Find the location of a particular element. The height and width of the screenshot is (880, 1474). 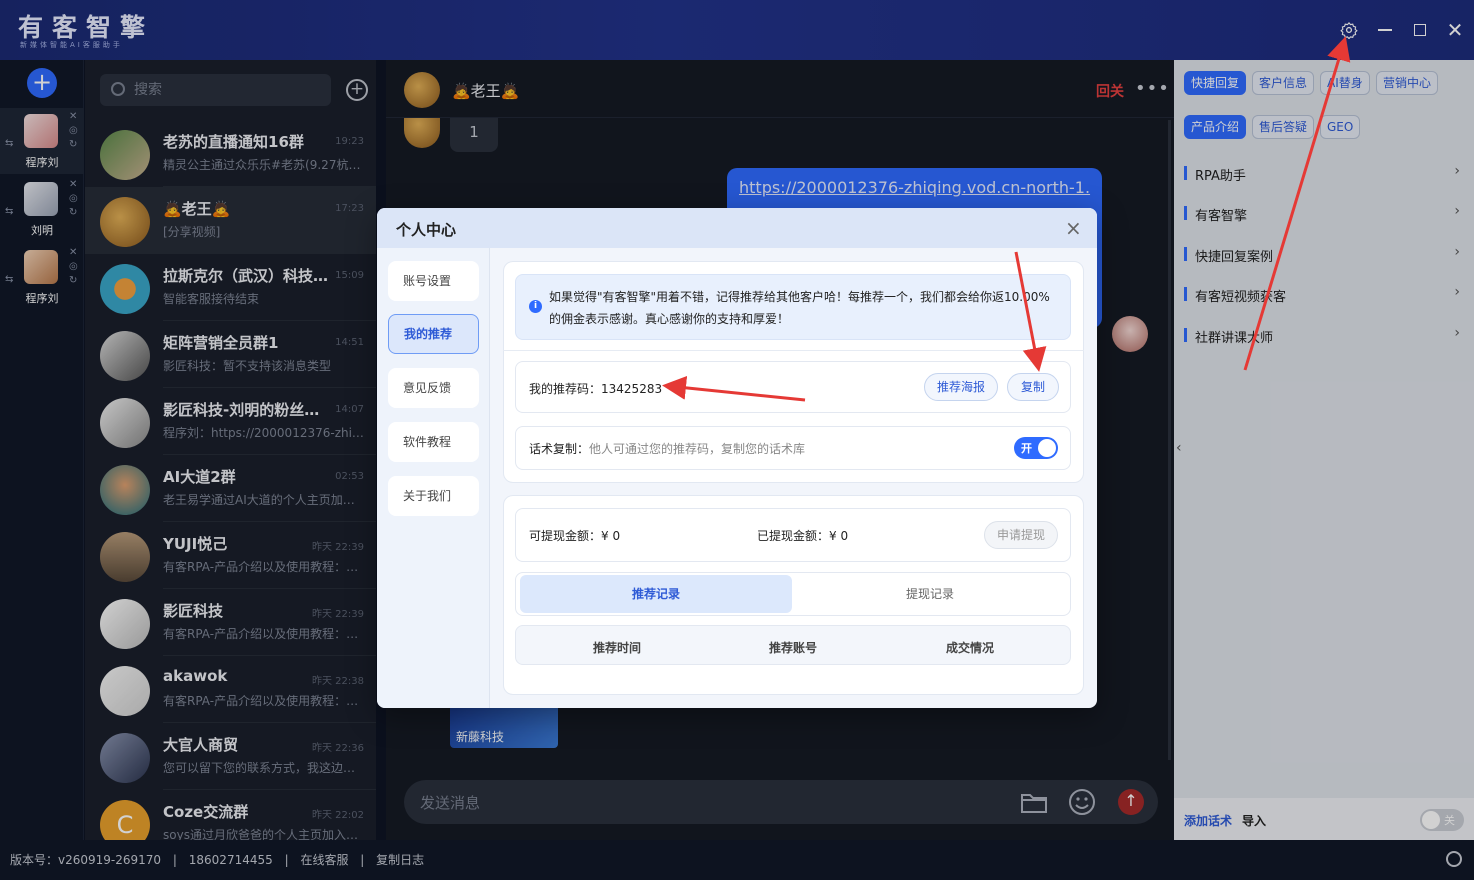

referral-label: 我的推荐码： is located at coordinates (565, 389).